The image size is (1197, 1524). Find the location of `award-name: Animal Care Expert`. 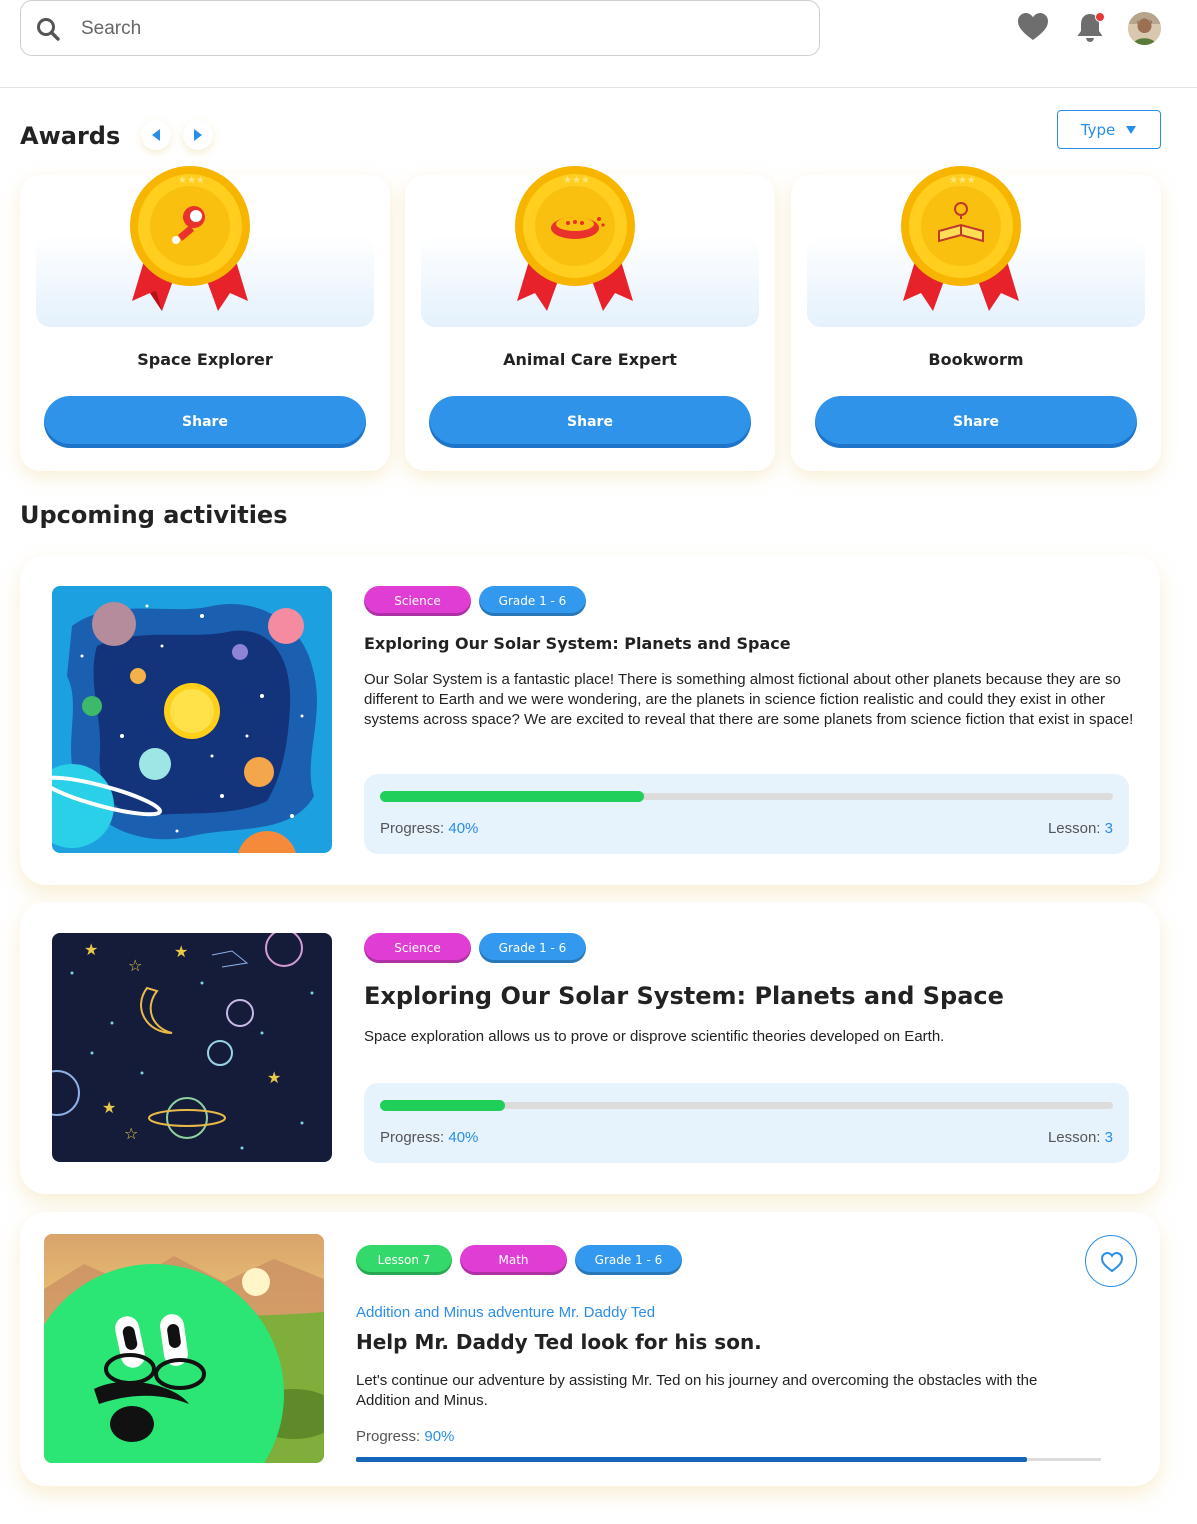

award-name: Animal Care Expert is located at coordinates (590, 359).